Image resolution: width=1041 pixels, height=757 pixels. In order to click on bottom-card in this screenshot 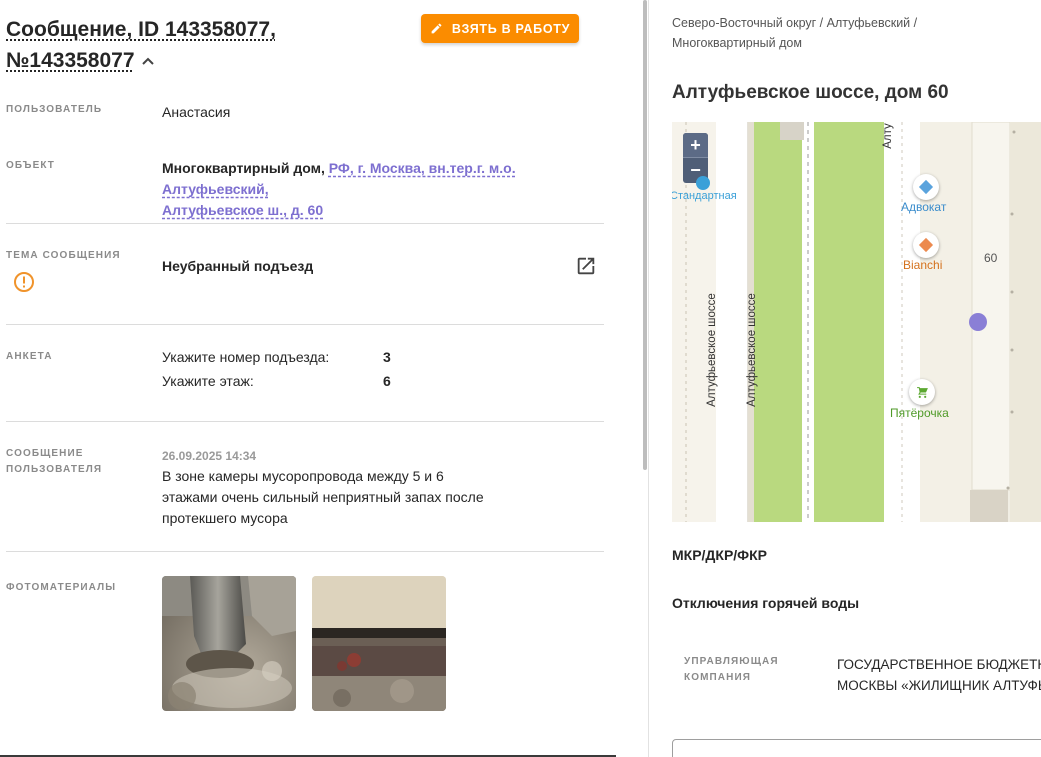, I will do `click(856, 748)`.